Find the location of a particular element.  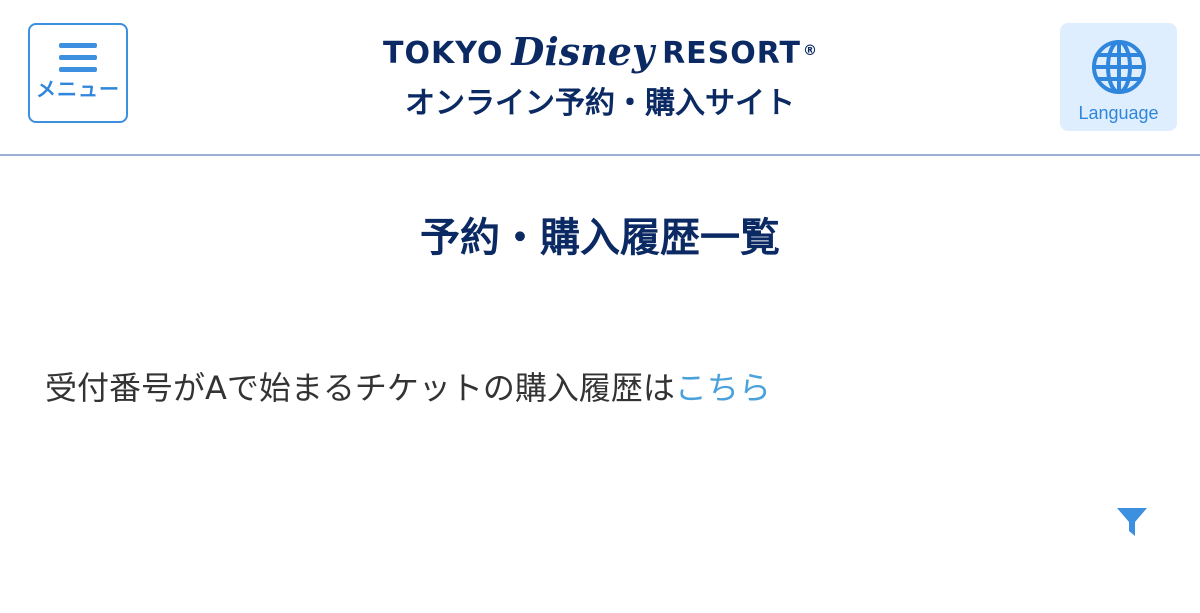

filter-icon is located at coordinates (1132, 522).